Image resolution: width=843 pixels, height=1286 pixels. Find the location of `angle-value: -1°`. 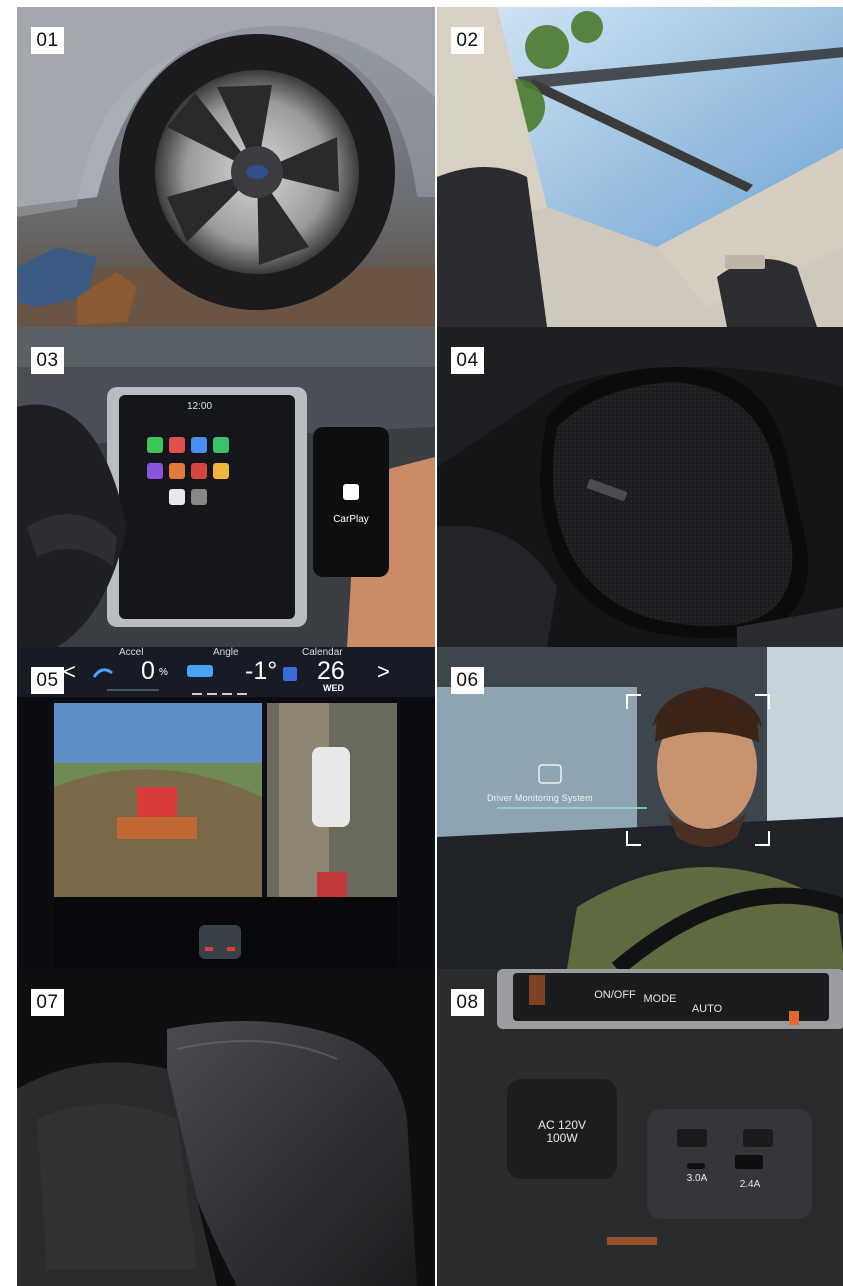

angle-value: -1° is located at coordinates (261, 671).